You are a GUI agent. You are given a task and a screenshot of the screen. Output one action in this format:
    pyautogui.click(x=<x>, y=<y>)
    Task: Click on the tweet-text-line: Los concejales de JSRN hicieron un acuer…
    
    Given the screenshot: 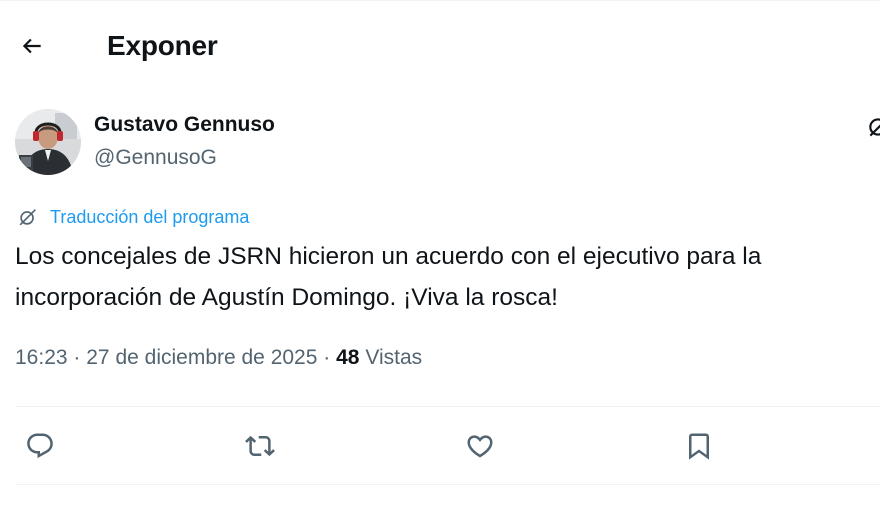 What is the action you would take?
    pyautogui.click(x=388, y=256)
    